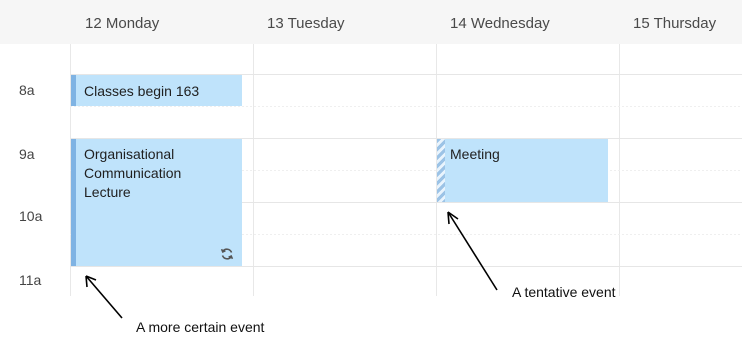 The height and width of the screenshot is (337, 742). What do you see at coordinates (200, 327) in the screenshot?
I see `annotation-certain: A more certain event` at bounding box center [200, 327].